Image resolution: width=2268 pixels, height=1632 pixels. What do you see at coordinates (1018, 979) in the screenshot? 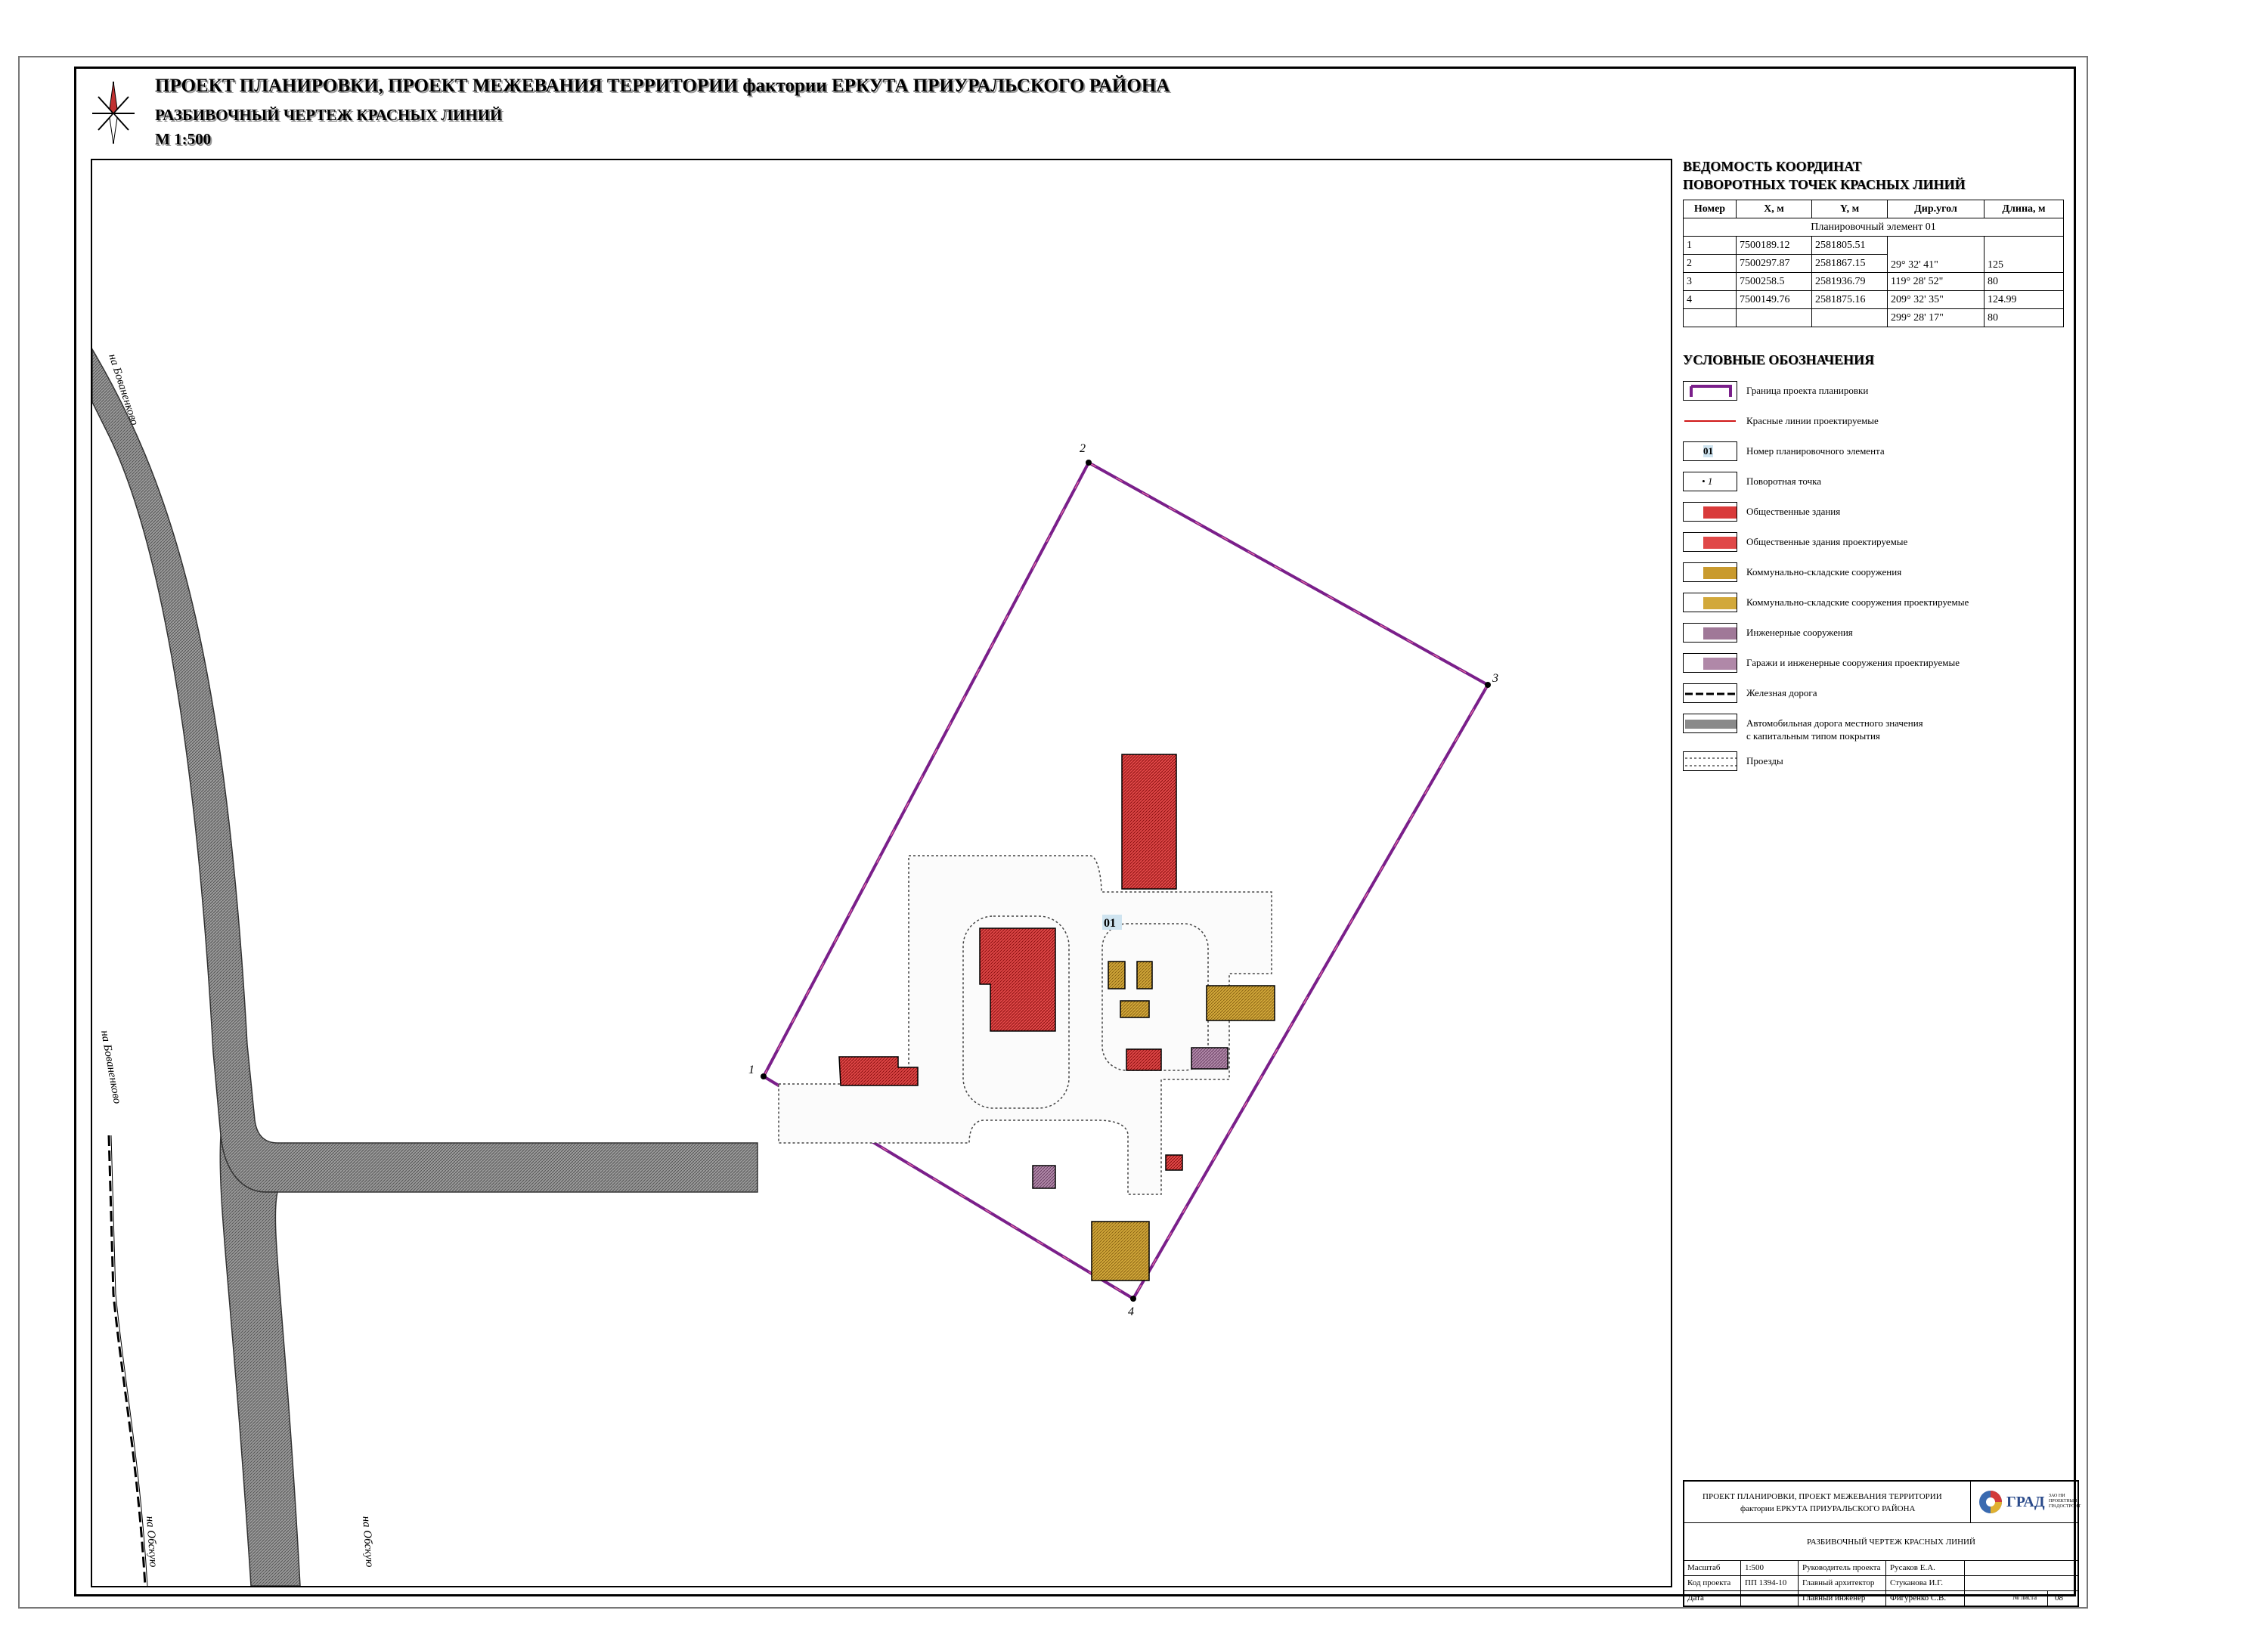
I see `public-building-central` at bounding box center [1018, 979].